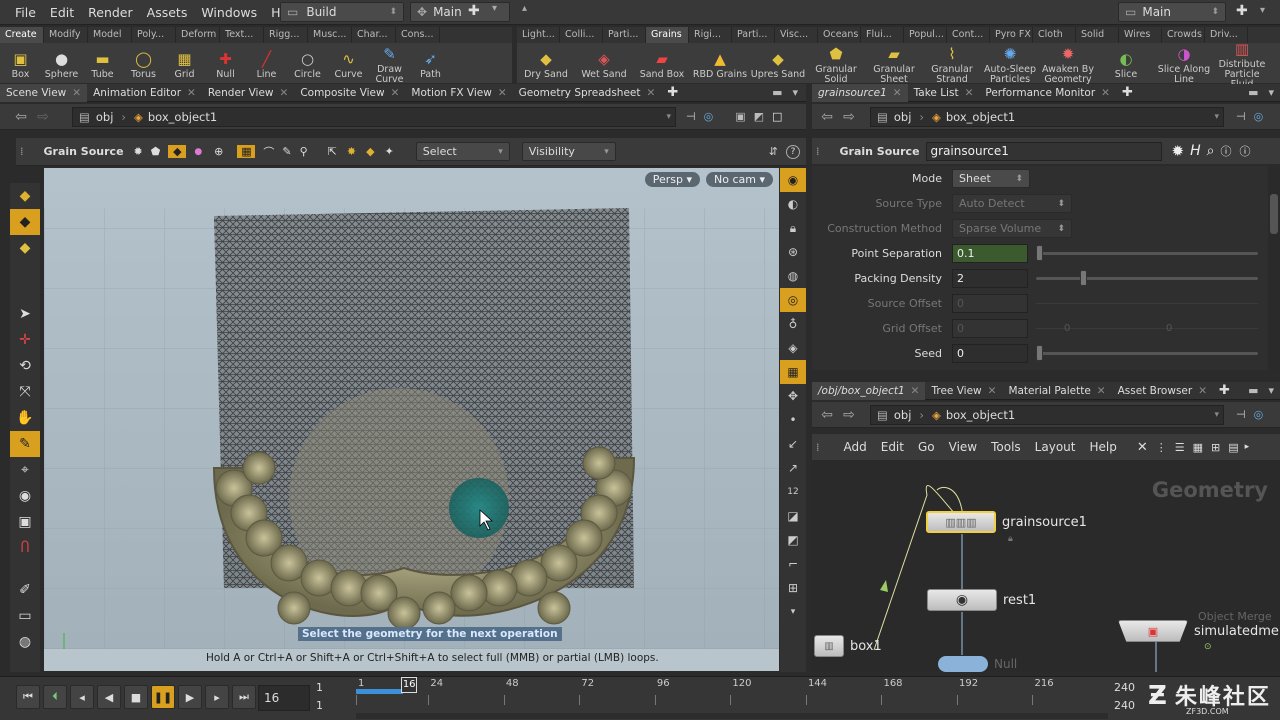 The image size is (1280, 720). Describe the element at coordinates (389, 151) in the screenshot. I see `select-all-icon: ✦` at that location.